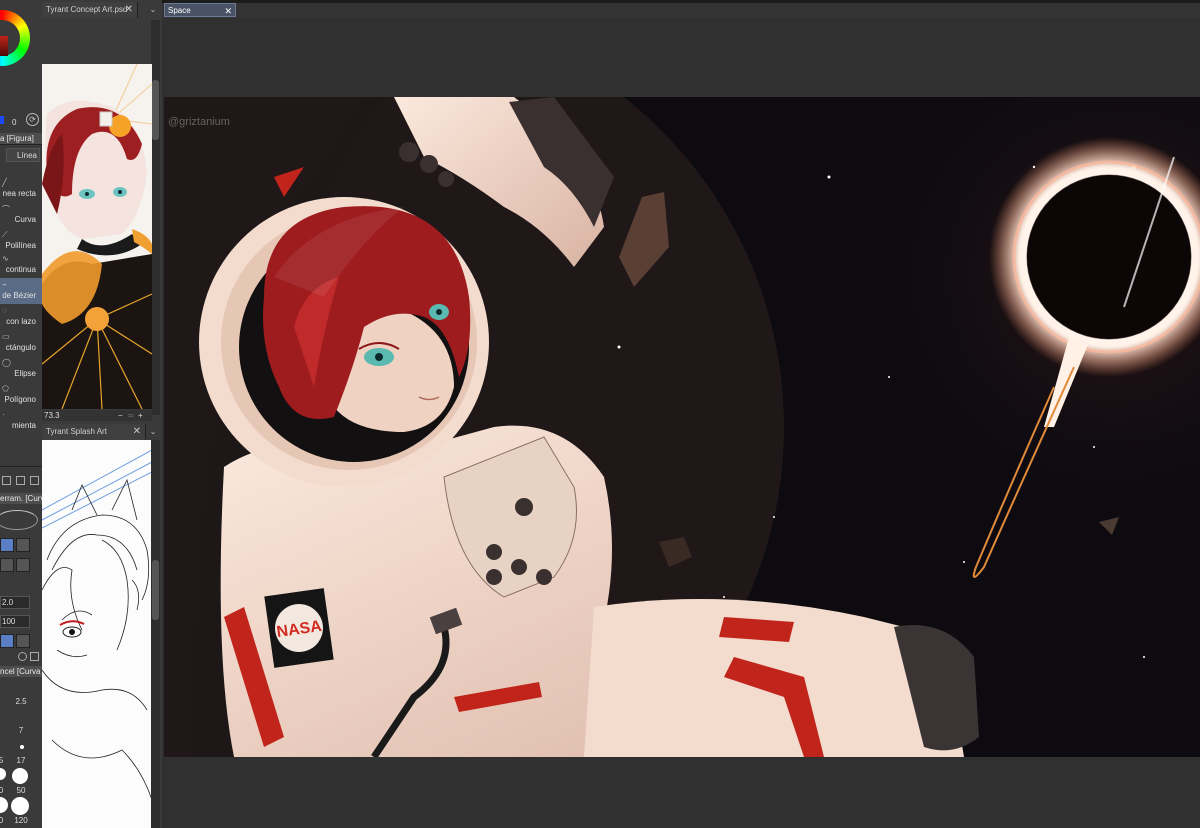  Describe the element at coordinates (2, 760) in the screenshot. I see `brush-size-label: 5` at that location.